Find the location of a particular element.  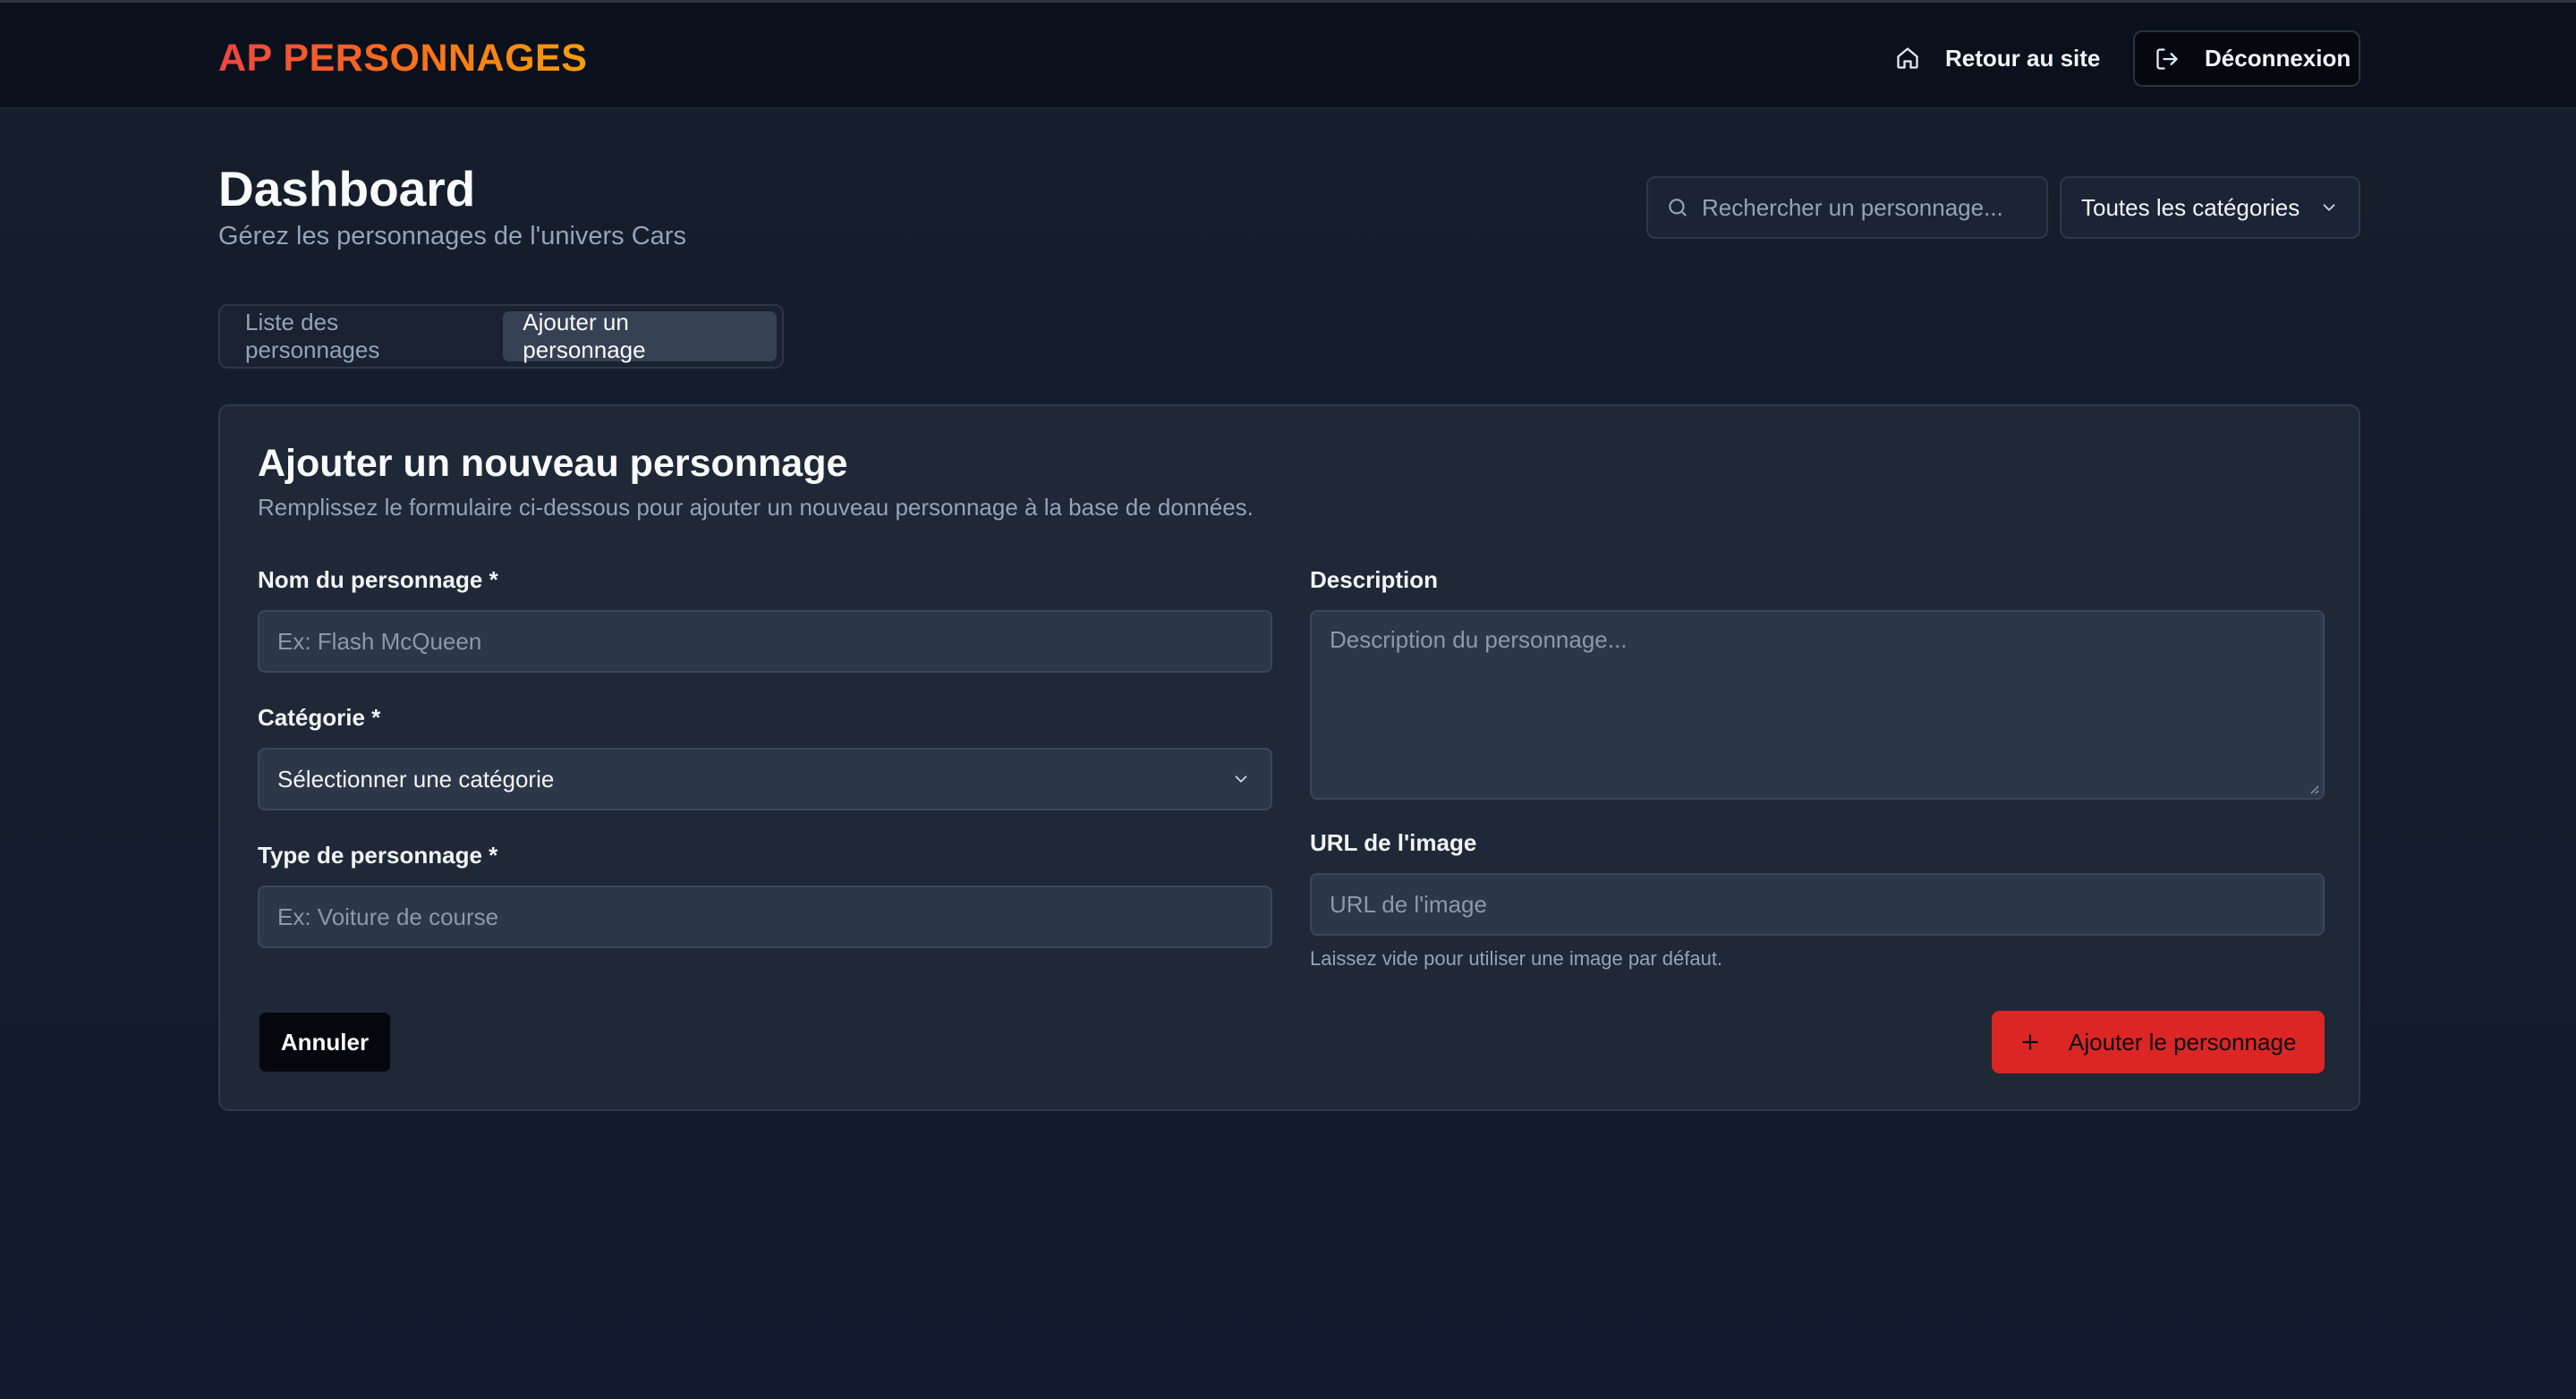

cancel-button: Annuler is located at coordinates (325, 1042).